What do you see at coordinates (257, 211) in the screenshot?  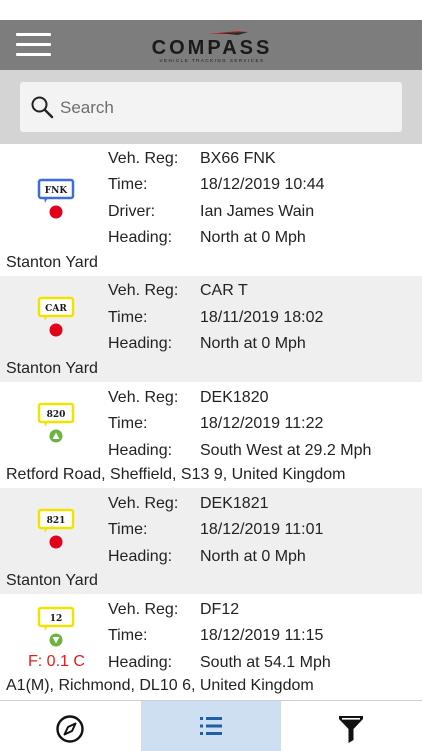 I see `driver-value: Ian James Wain` at bounding box center [257, 211].